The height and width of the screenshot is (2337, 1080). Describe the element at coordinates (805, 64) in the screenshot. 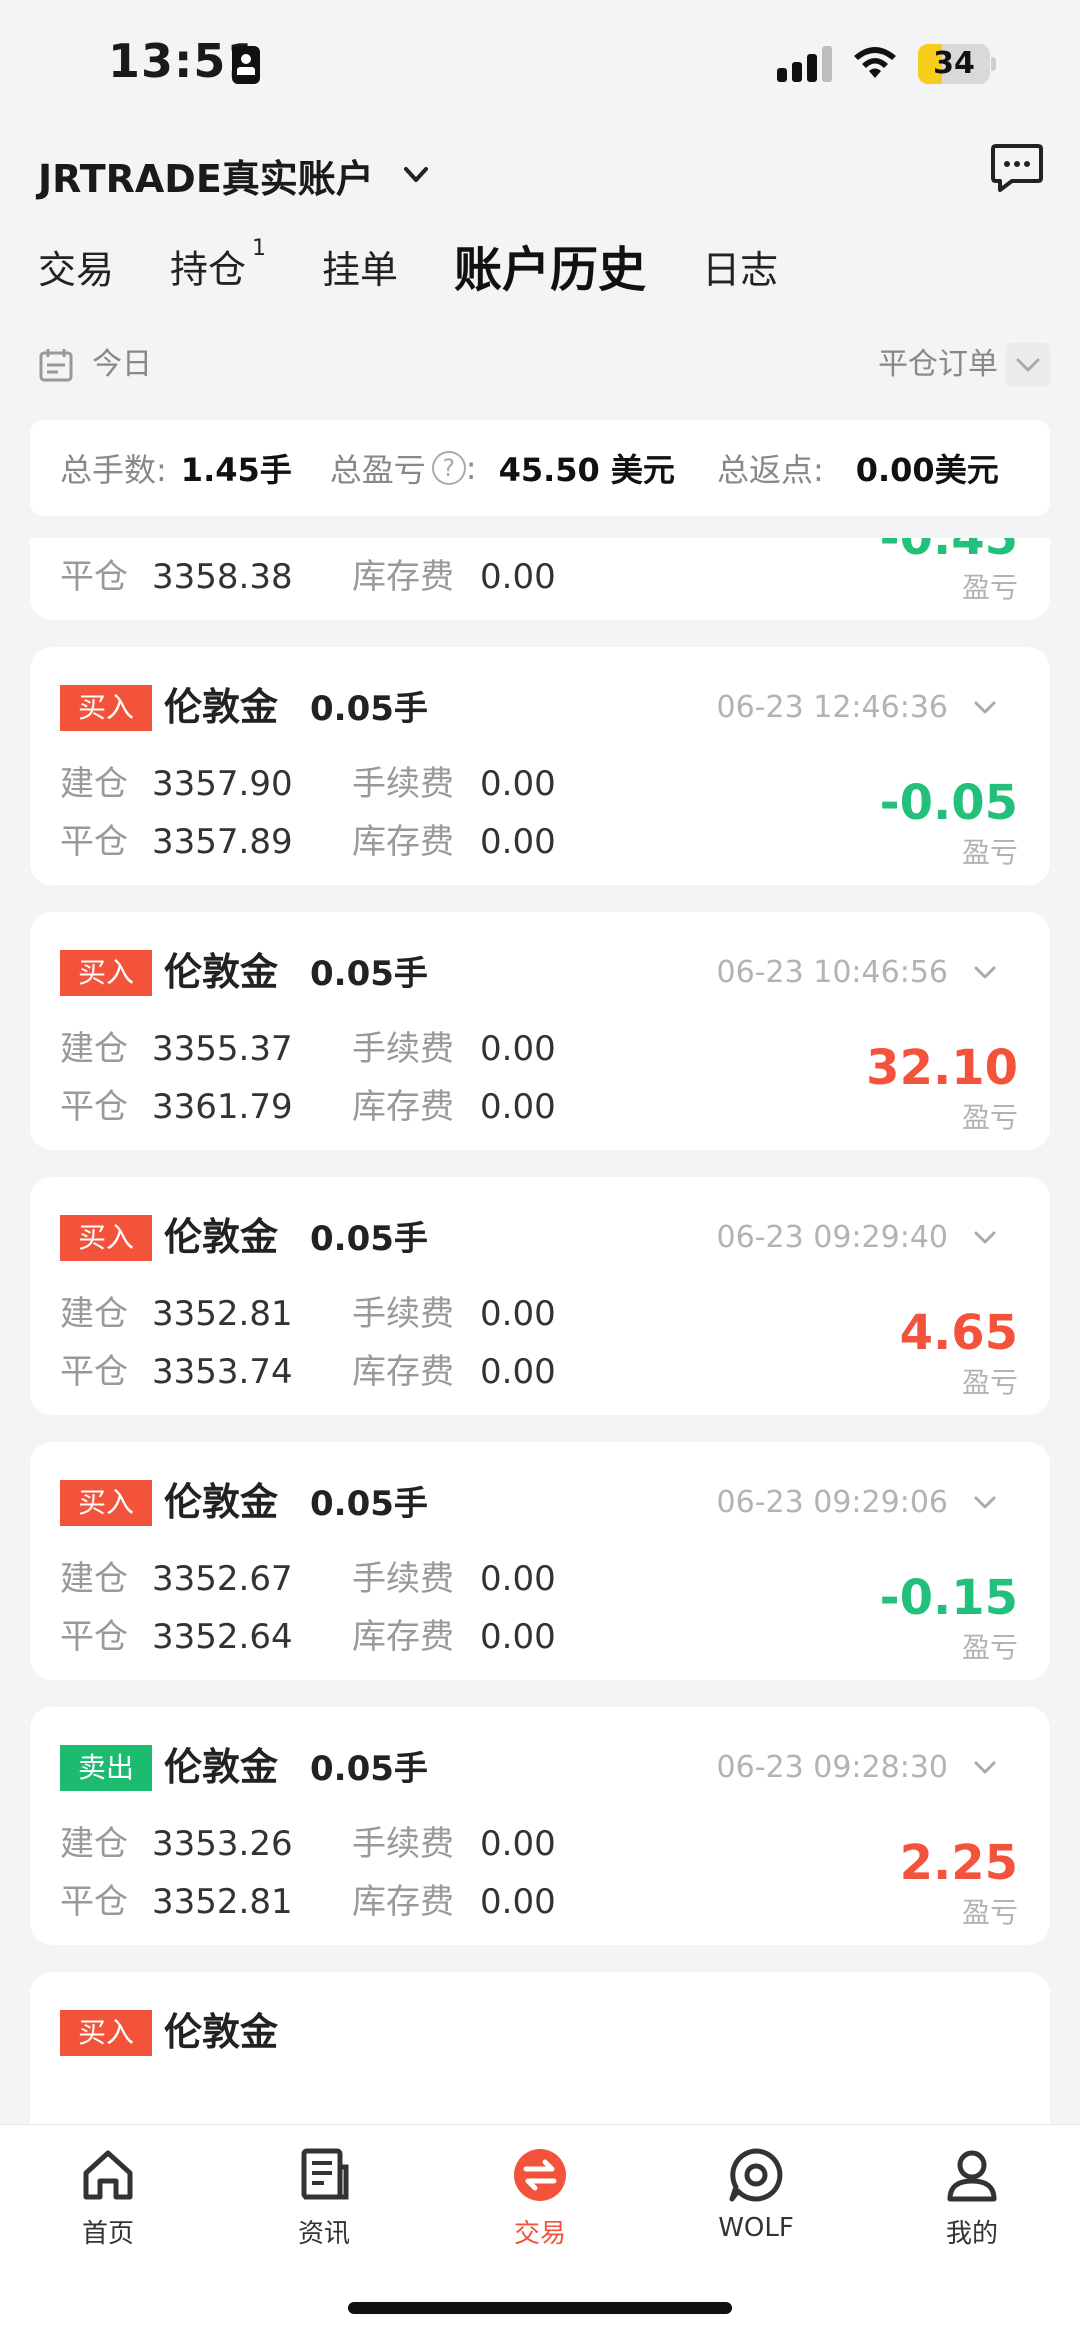

I see `signal-icon` at that location.